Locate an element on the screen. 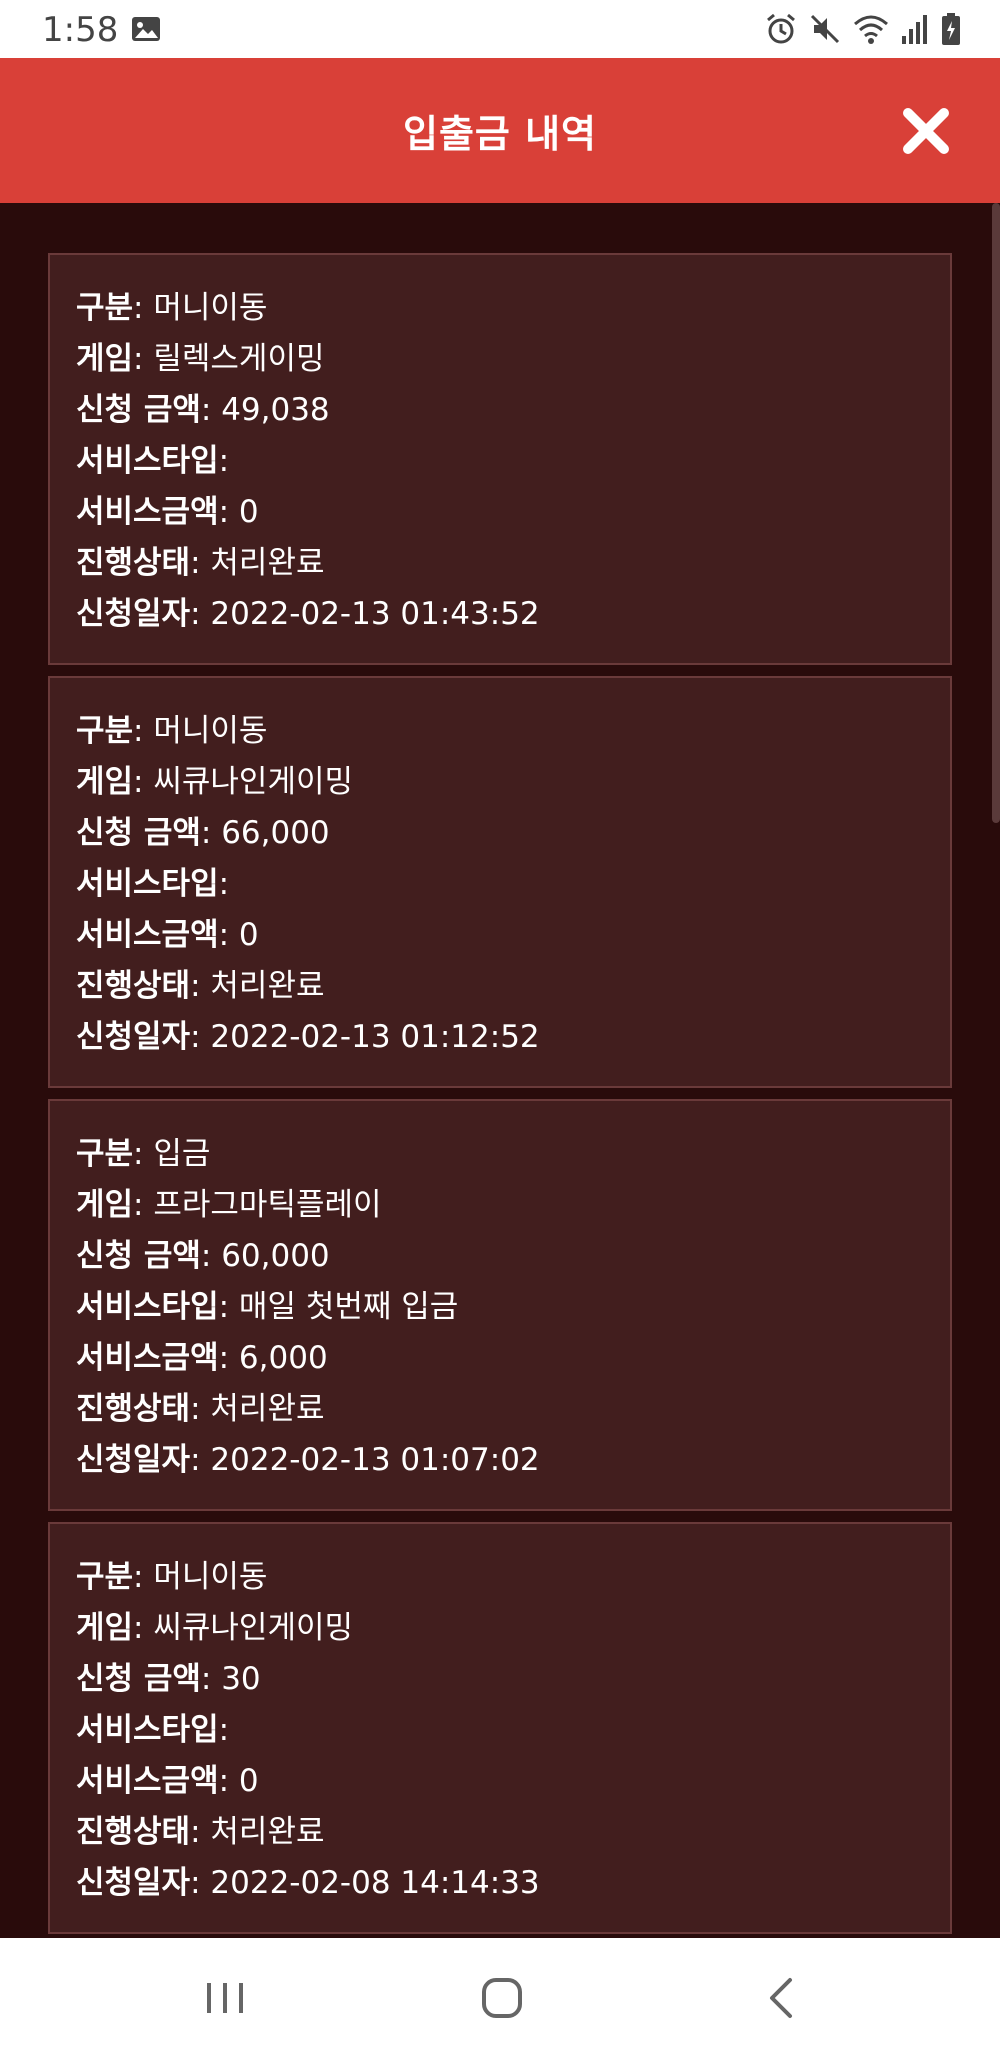 This screenshot has height=2056, width=1000. page-title: 입출금 내역 is located at coordinates (500, 134).